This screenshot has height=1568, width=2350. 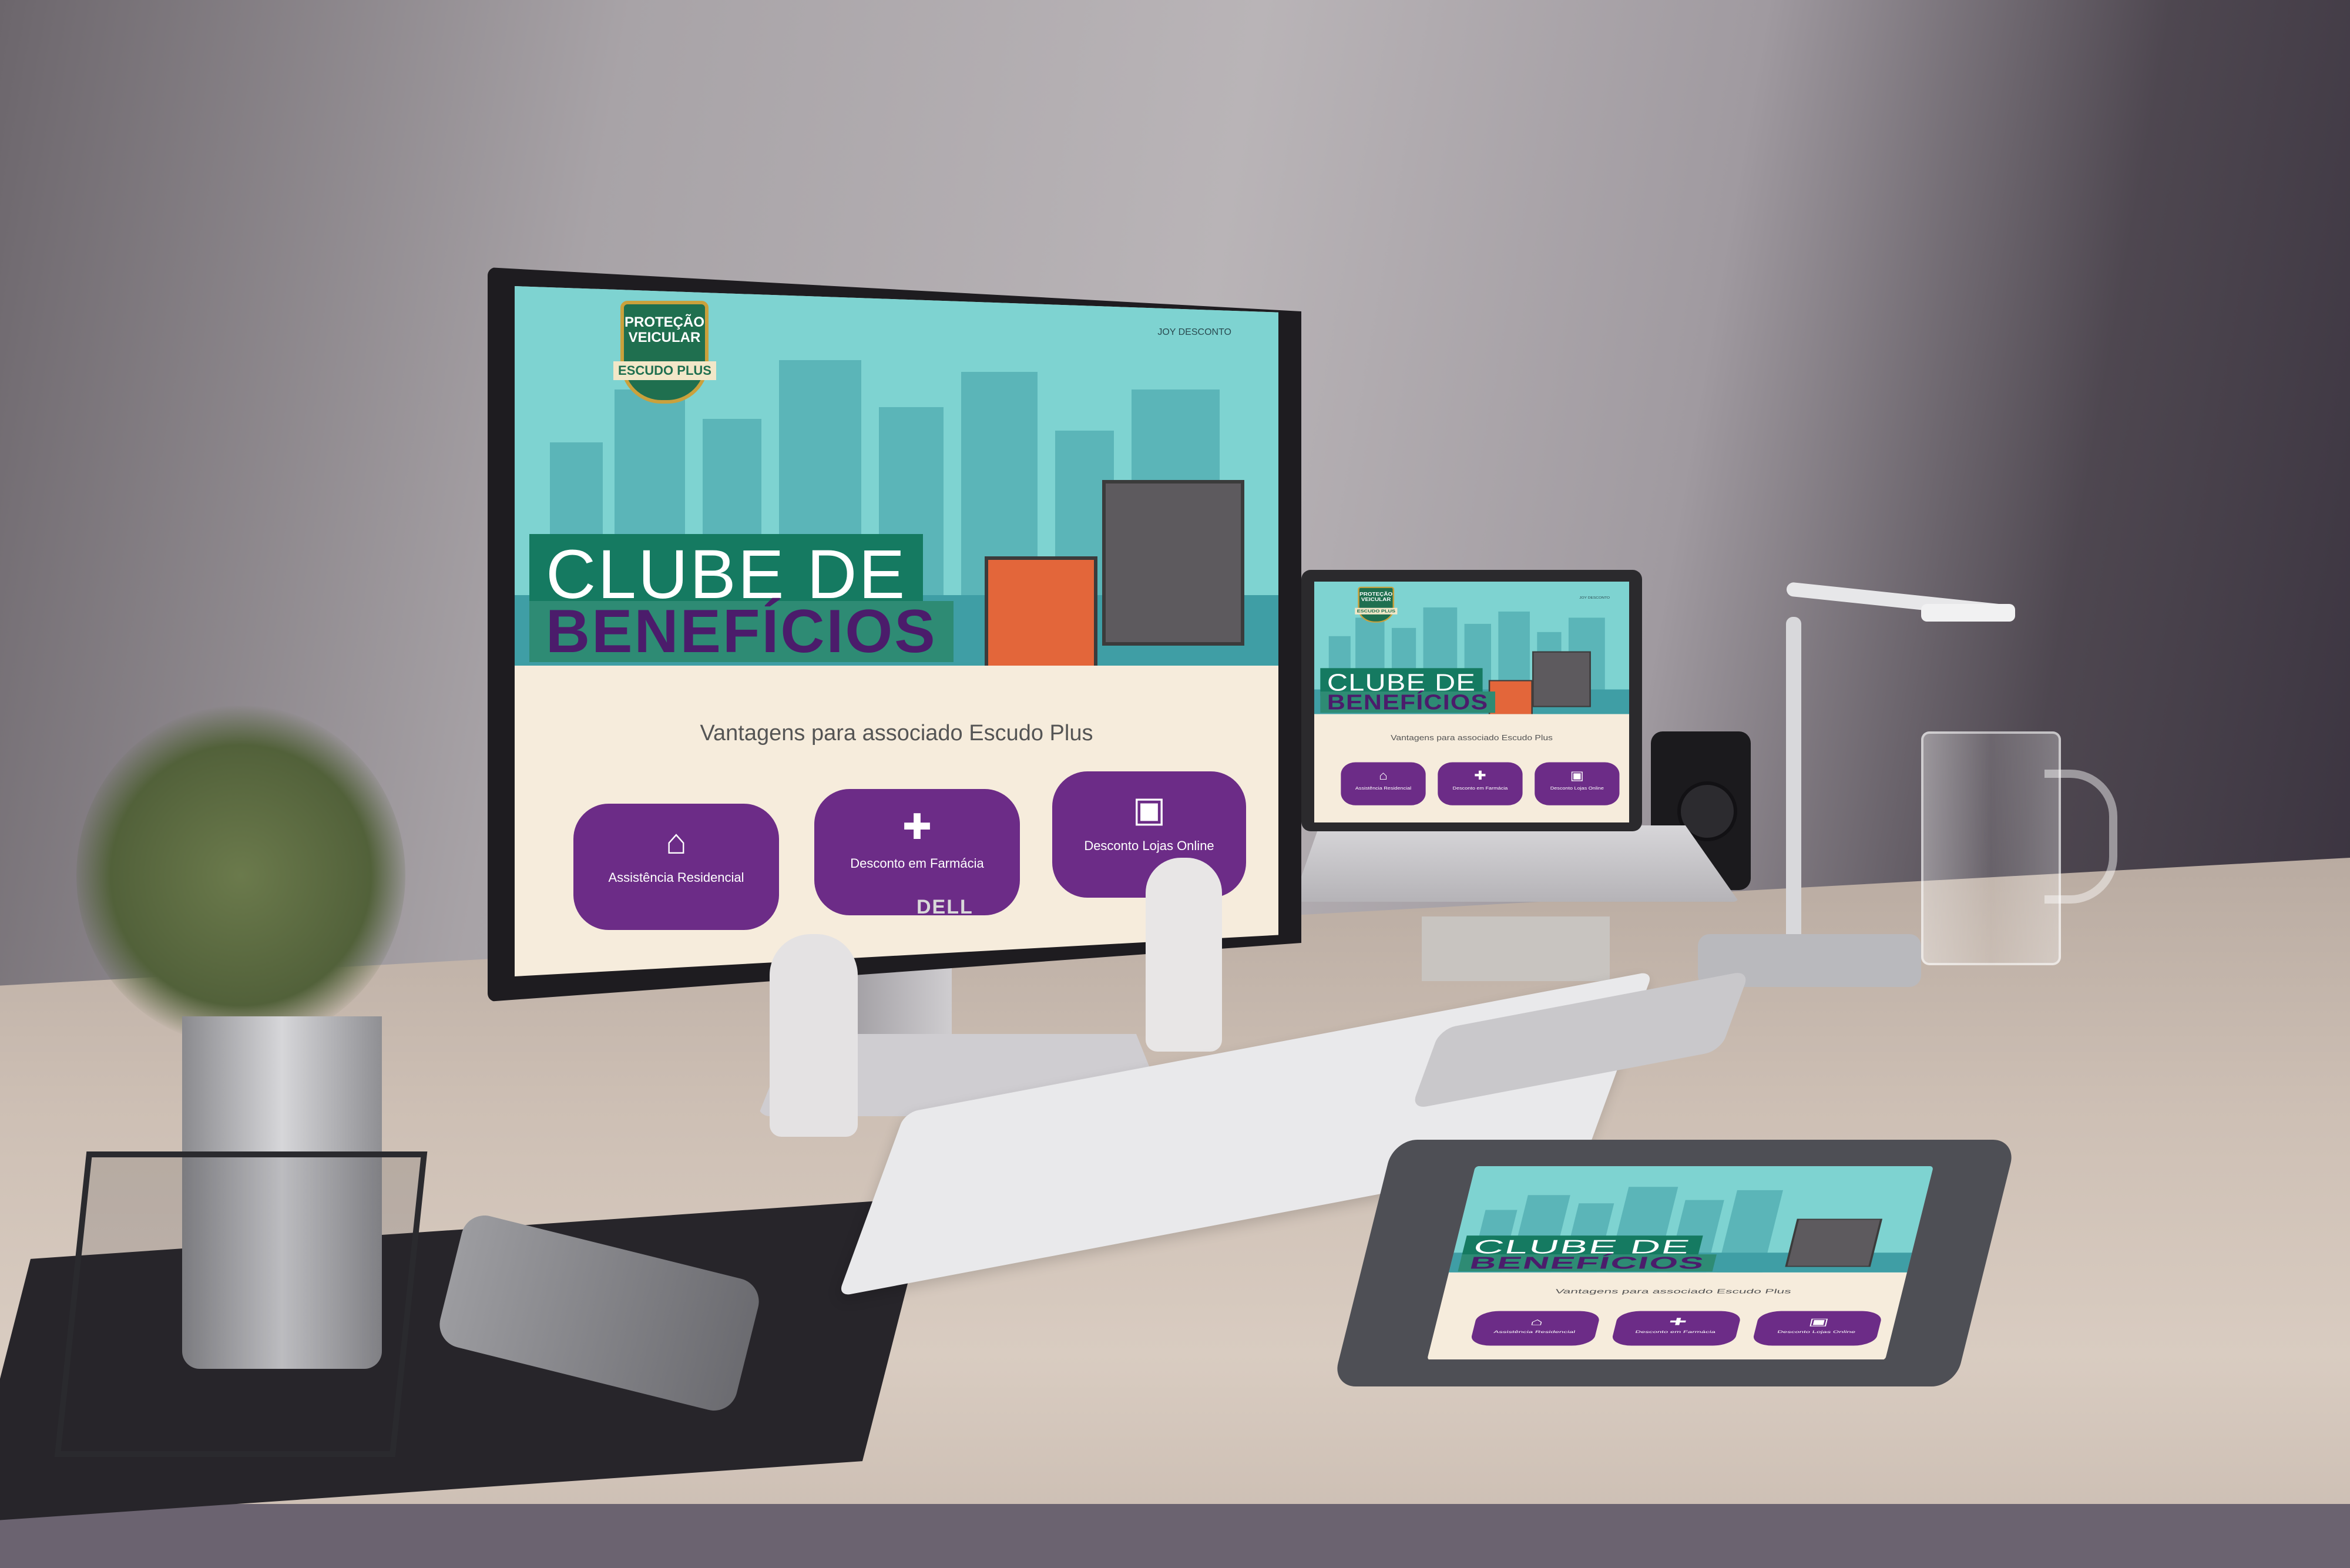 I want to click on desk-lamp-pole, so click(x=1793, y=781).